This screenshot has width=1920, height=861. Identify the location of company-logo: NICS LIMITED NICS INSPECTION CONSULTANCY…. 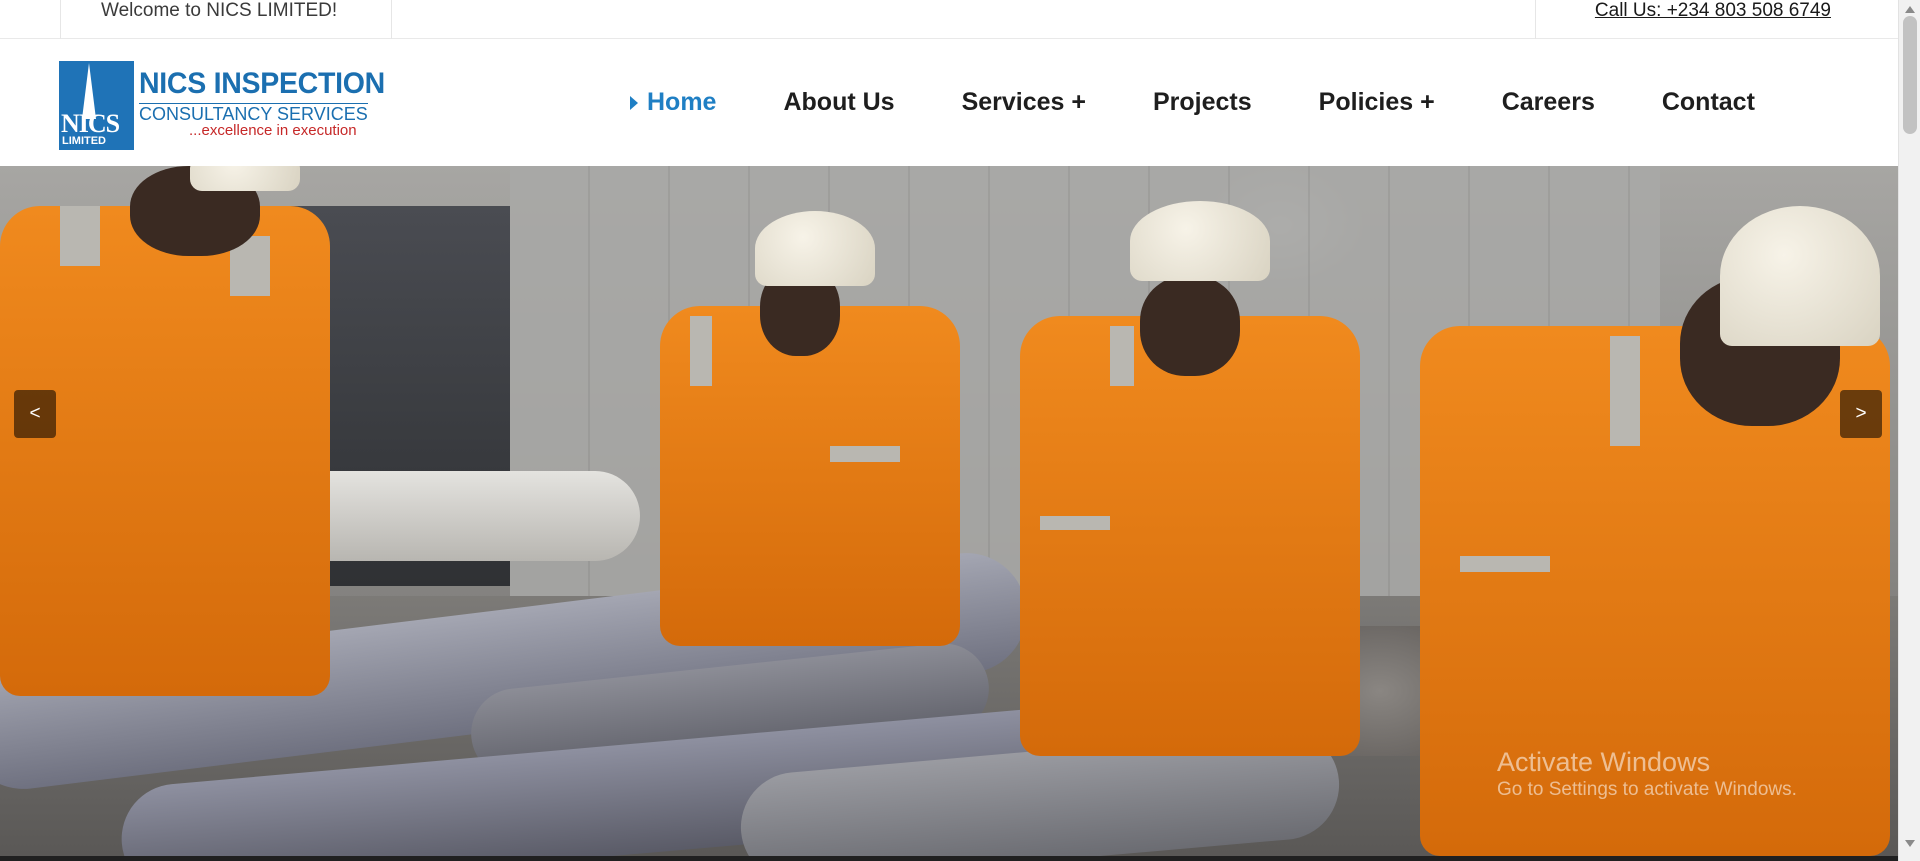
(222, 106).